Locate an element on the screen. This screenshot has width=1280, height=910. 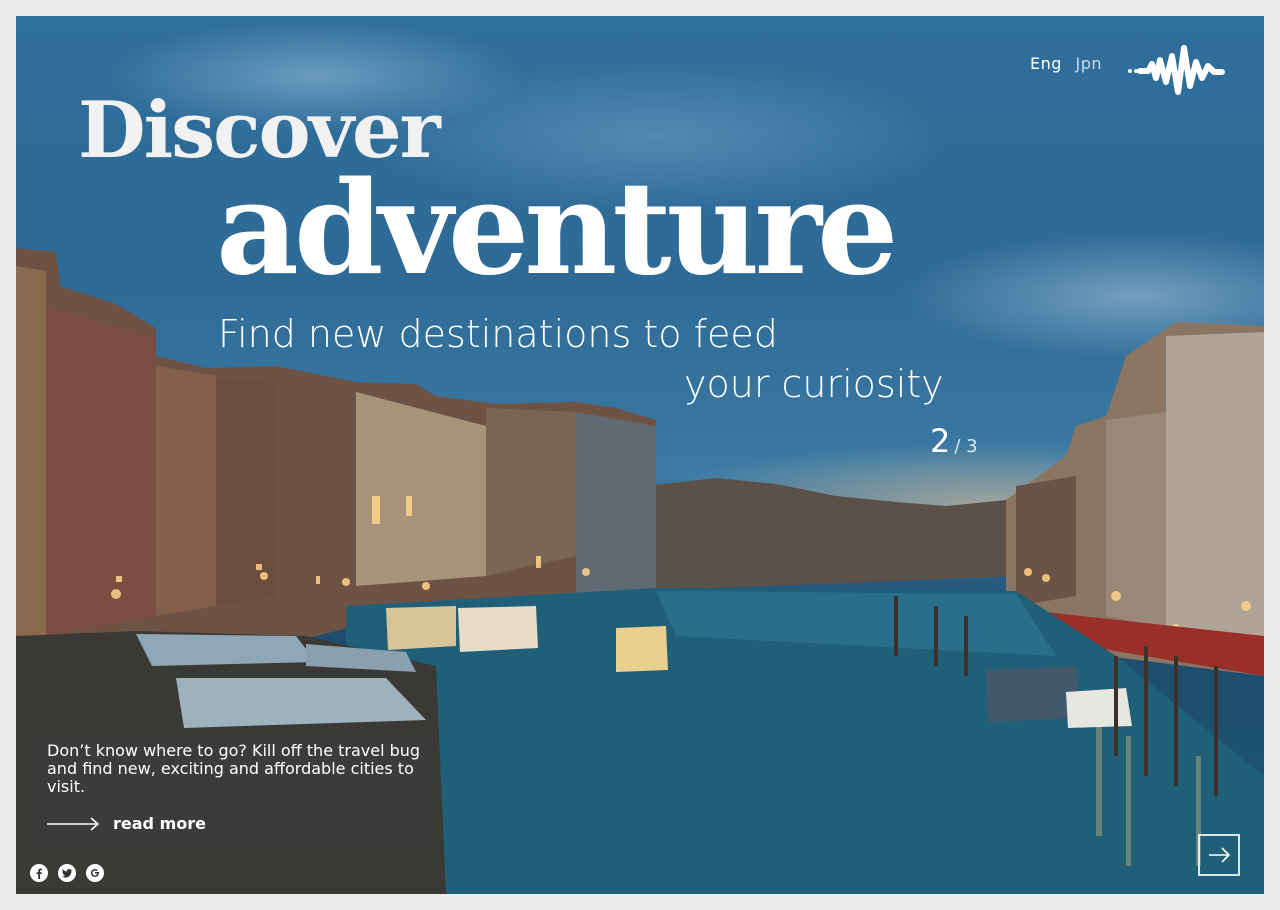
language-jpn-link: Jpn is located at coordinates (1089, 63).